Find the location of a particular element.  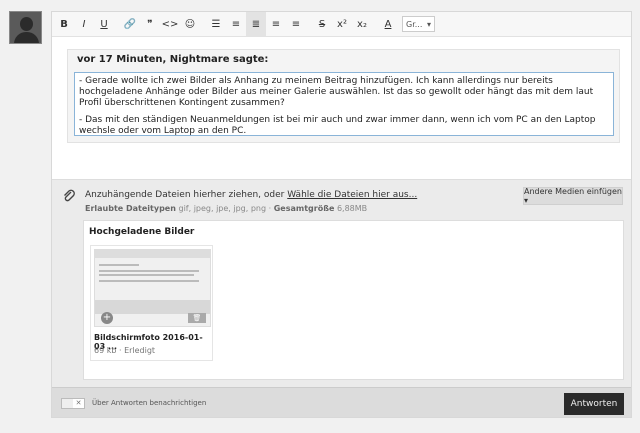

insert-other-media-button: Andere Medien einfügen ▾ is located at coordinates (573, 196).